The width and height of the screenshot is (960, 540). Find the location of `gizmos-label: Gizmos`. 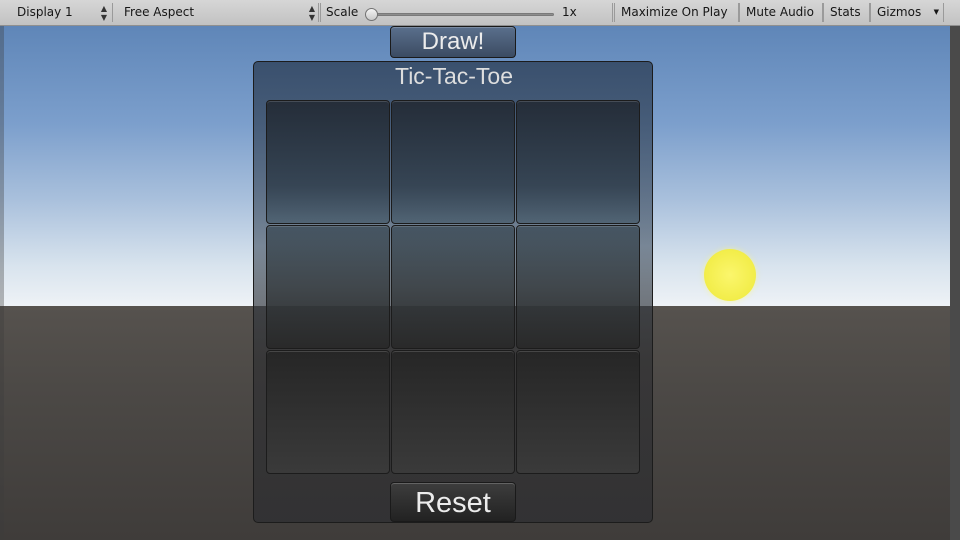

gizmos-label: Gizmos is located at coordinates (899, 12).